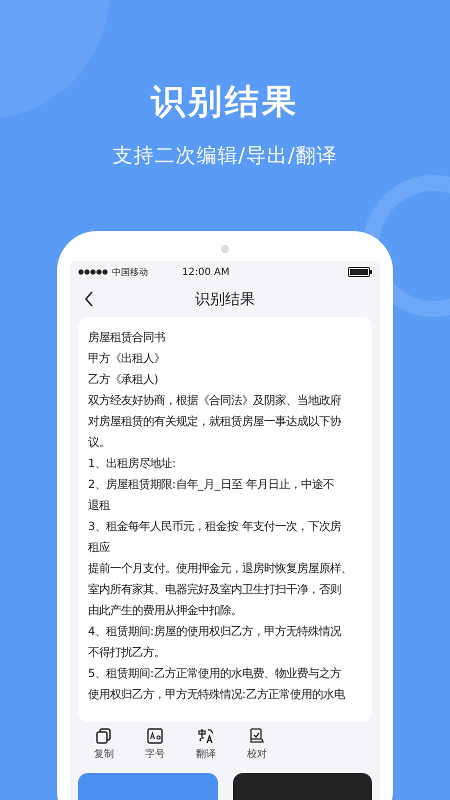 This screenshot has width=450, height=800. I want to click on font-size-icon, so click(155, 736).